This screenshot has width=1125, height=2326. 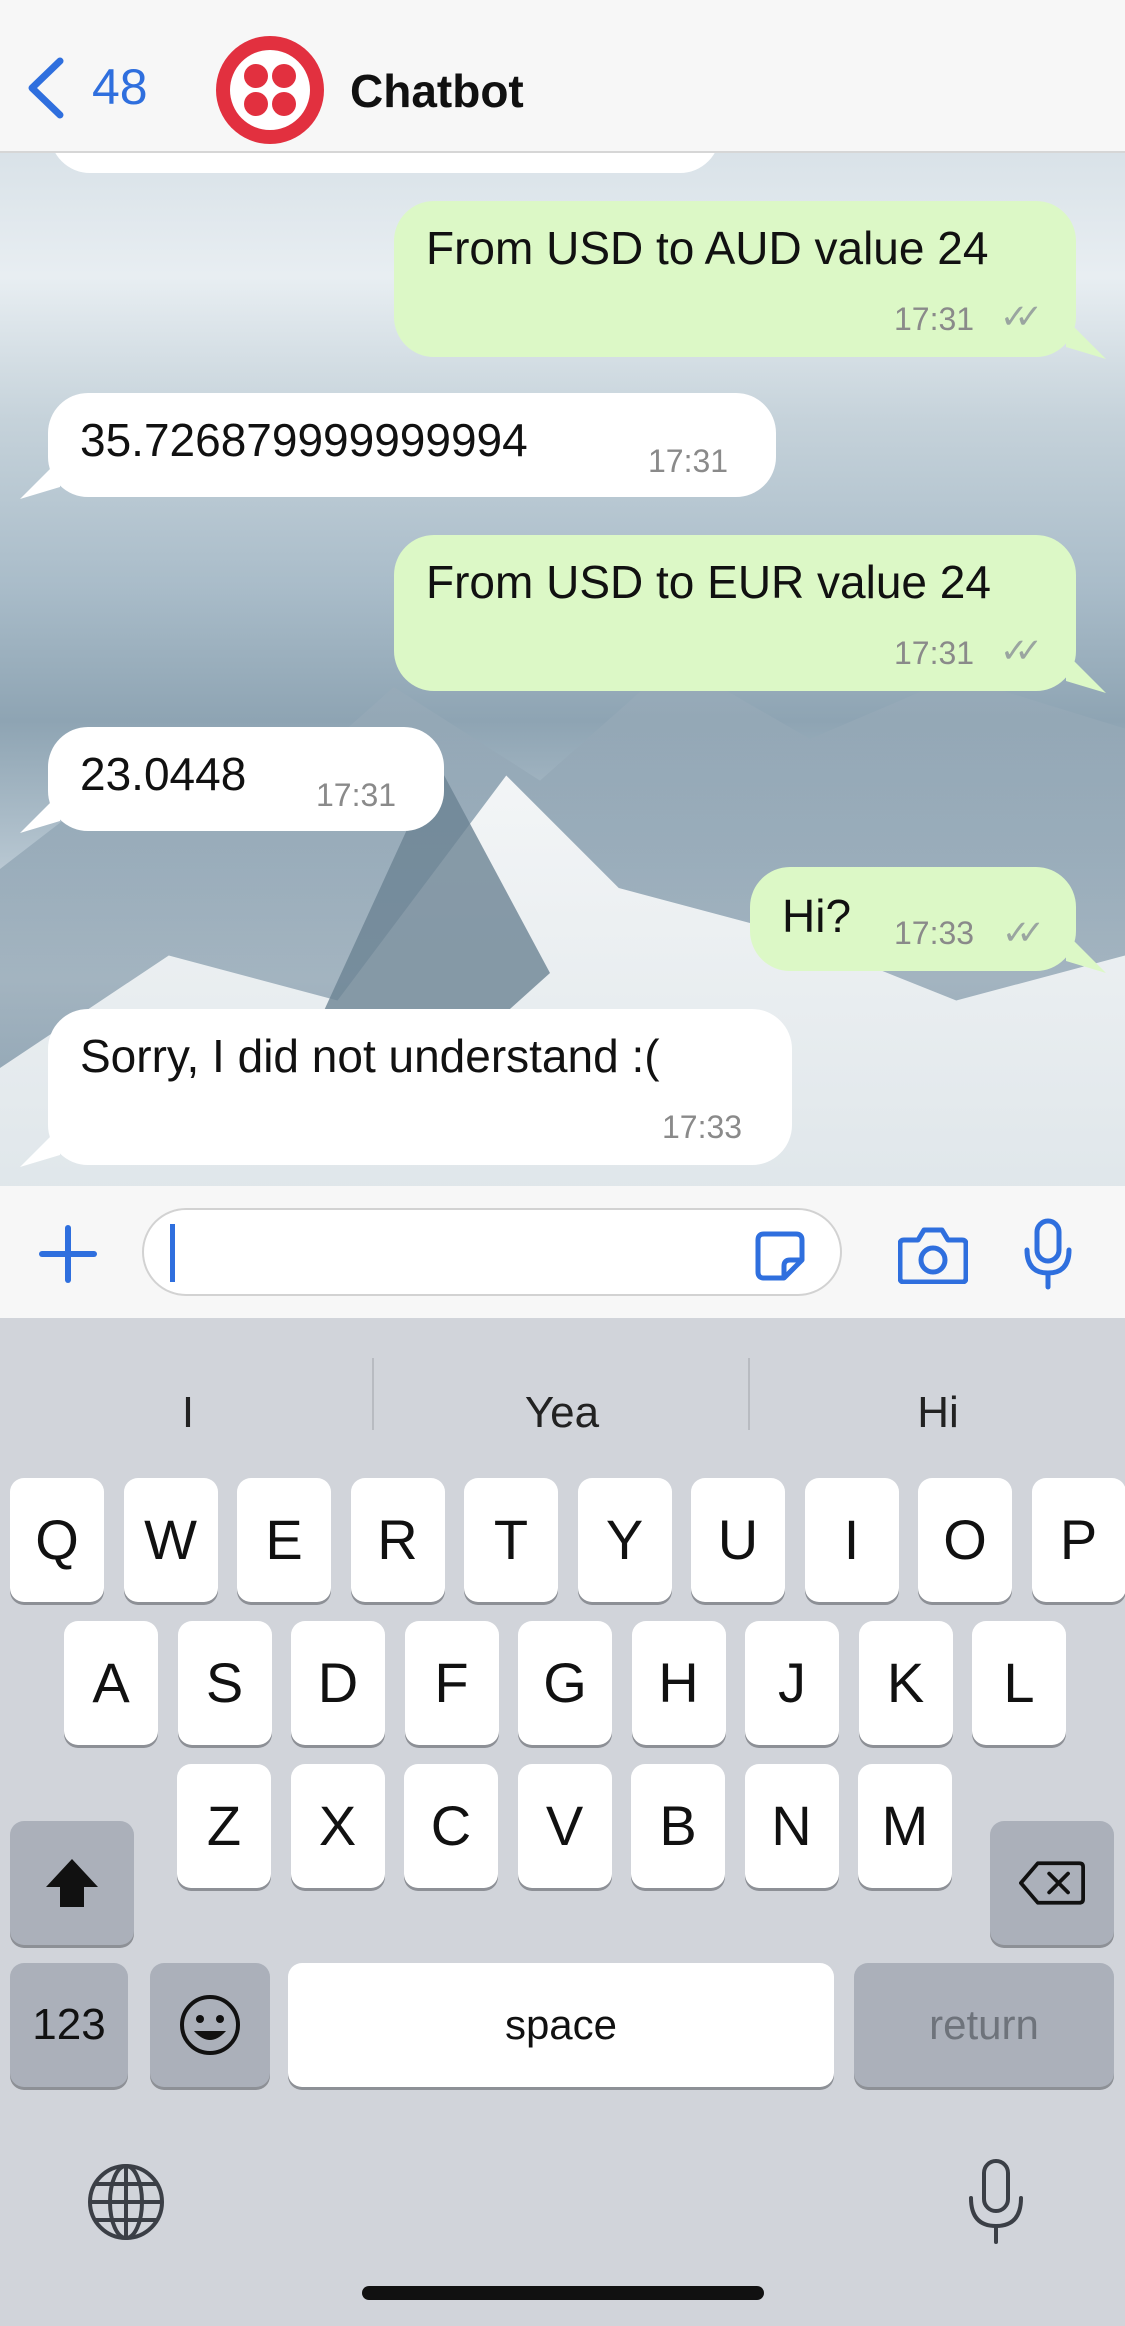 I want to click on key-l: L, so click(x=1019, y=1683).